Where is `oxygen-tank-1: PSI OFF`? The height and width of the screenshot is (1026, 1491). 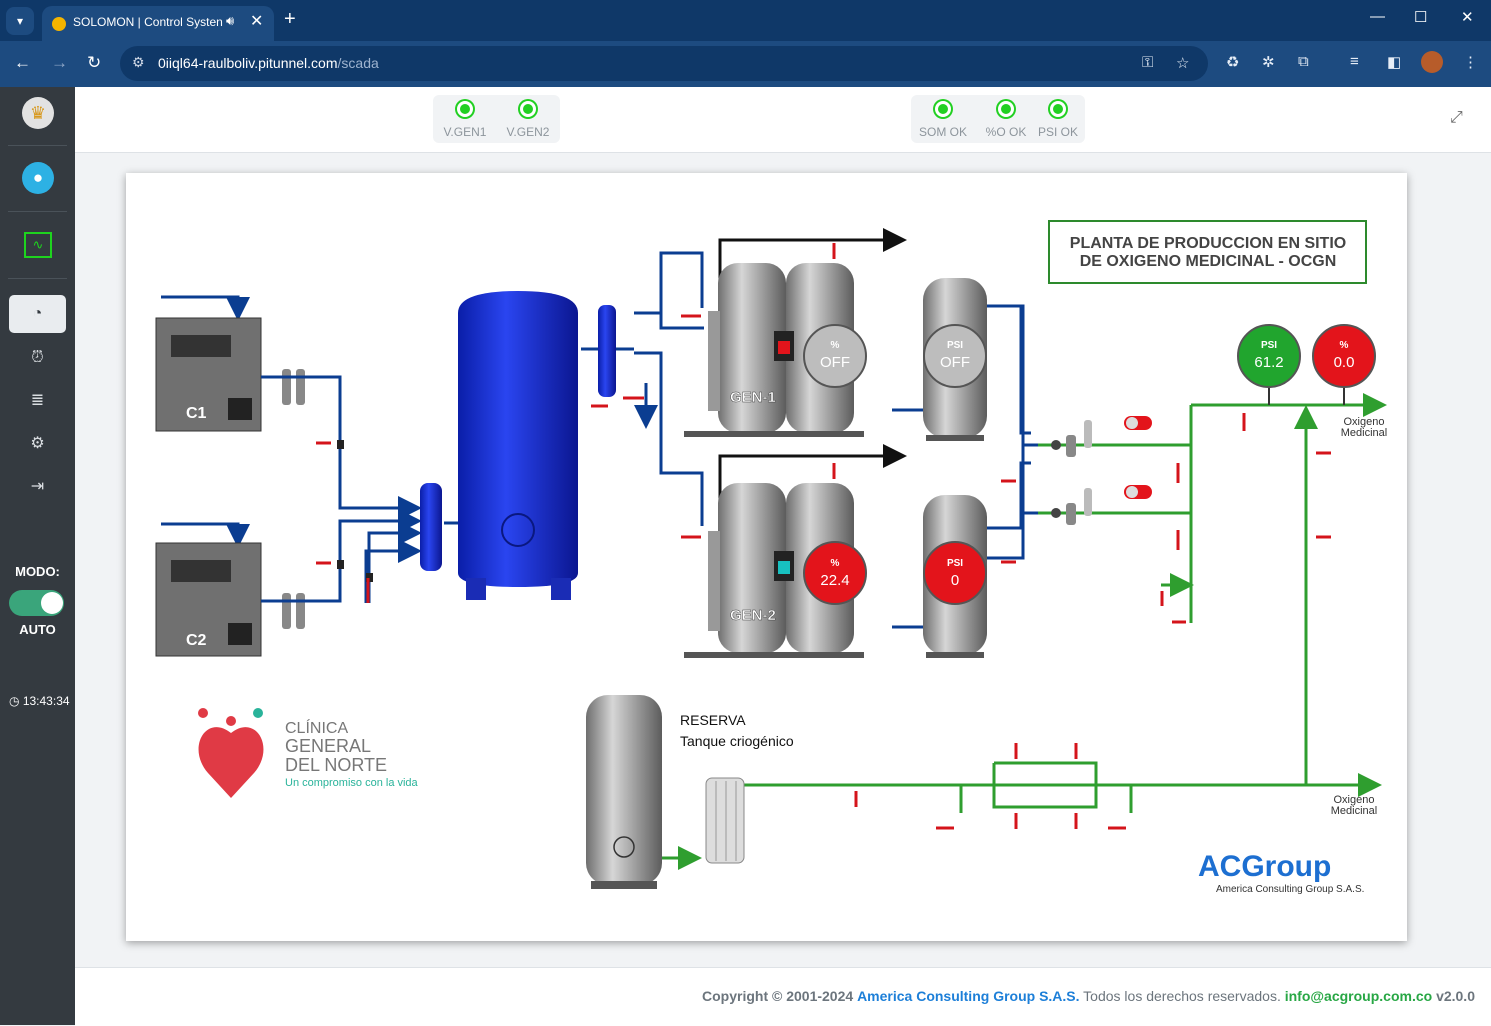
oxygen-tank-1: PSI OFF is located at coordinates (955, 359).